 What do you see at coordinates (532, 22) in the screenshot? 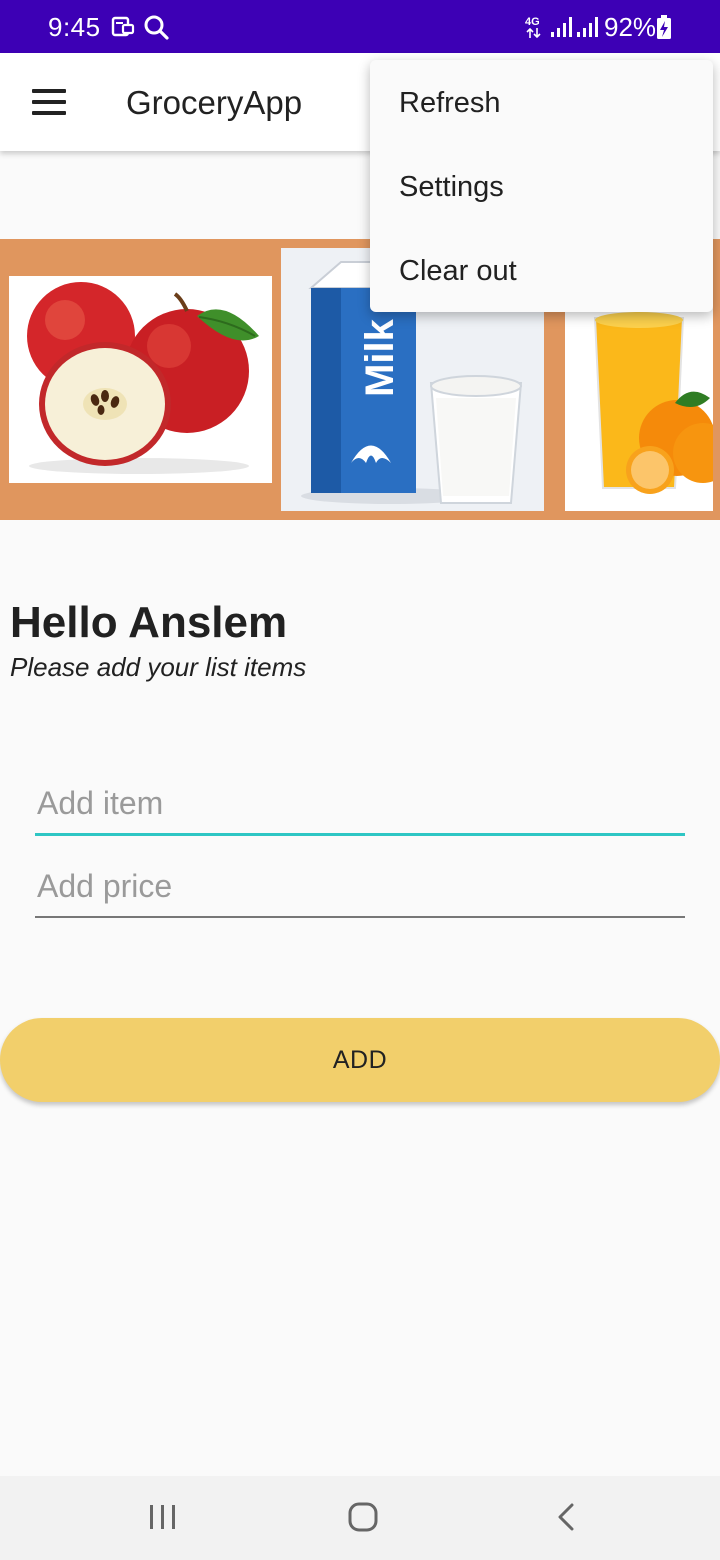
I see `svg-text: 4G` at bounding box center [532, 22].